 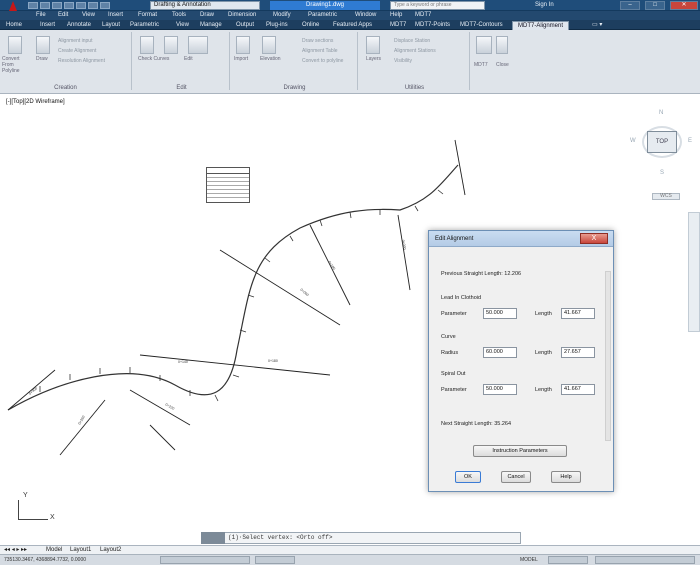 I want to click on drafting-settings-icon, so click(x=205, y=560).